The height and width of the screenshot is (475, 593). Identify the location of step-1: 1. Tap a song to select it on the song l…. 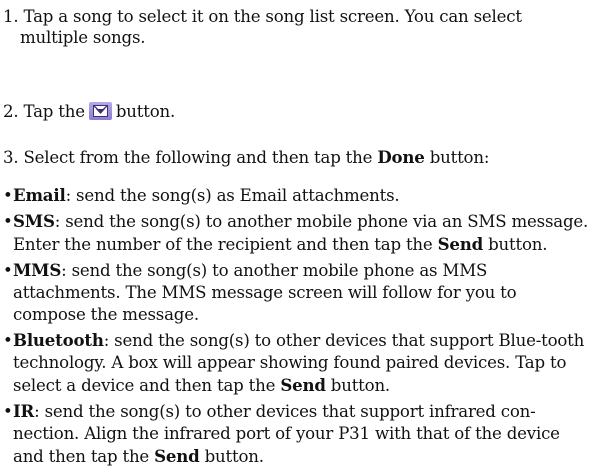
(296, 27).